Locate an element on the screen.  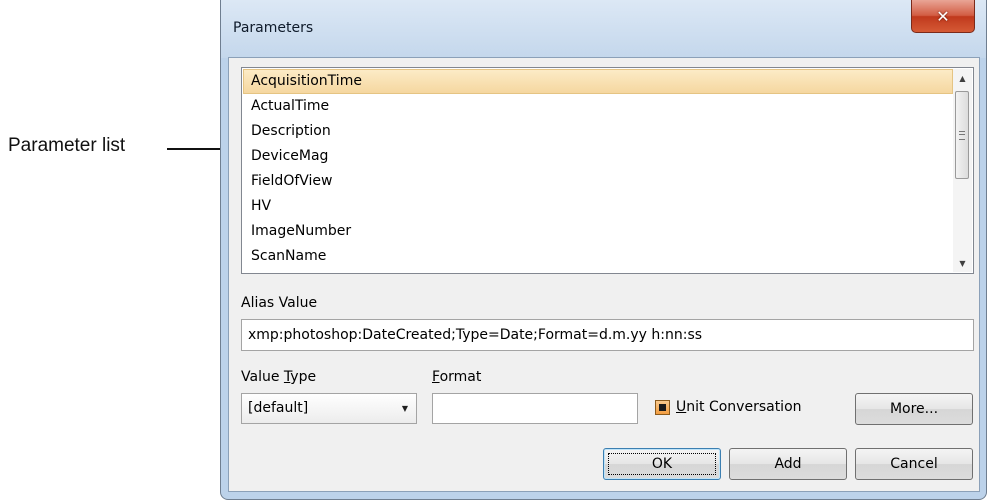
close-icon: ✕ is located at coordinates (943, 16).